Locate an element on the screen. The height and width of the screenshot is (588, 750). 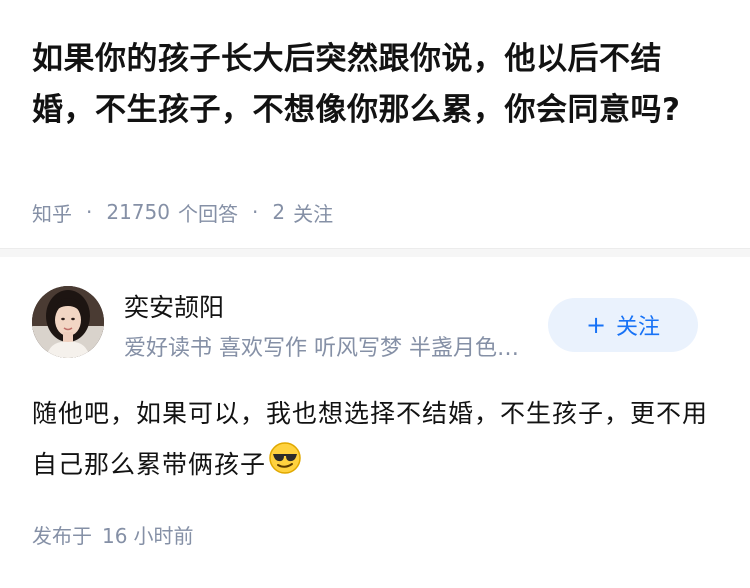
woman-portrait-avatar-icon is located at coordinates (68, 322).